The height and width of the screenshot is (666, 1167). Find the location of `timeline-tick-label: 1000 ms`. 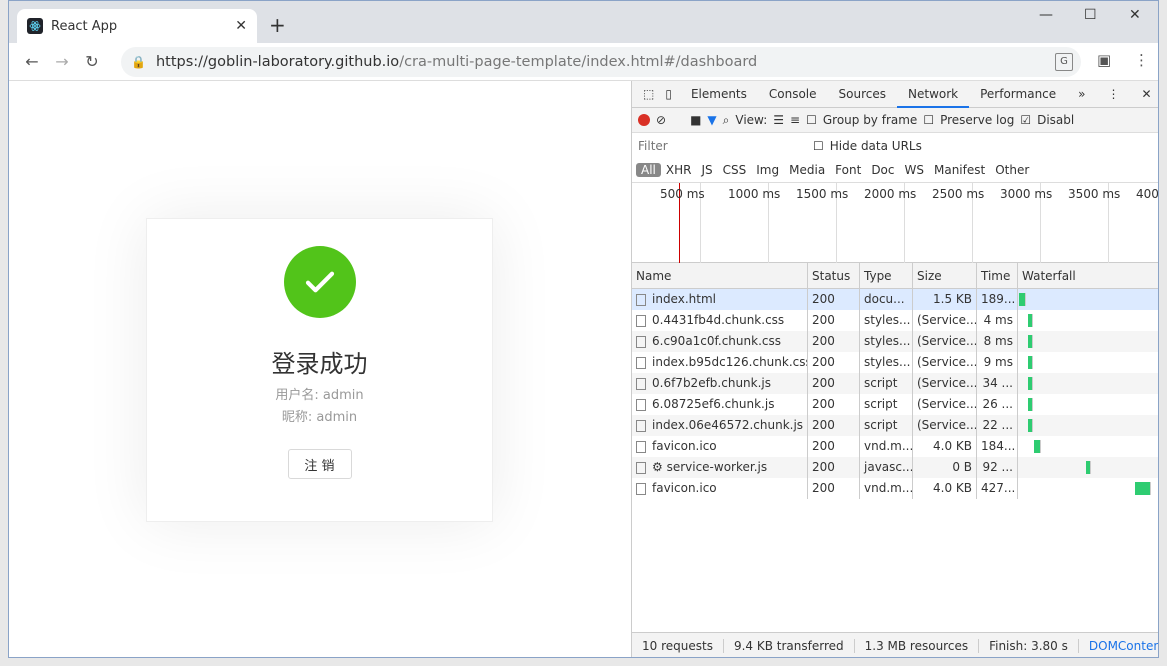

timeline-tick-label: 1000 ms is located at coordinates (754, 194).